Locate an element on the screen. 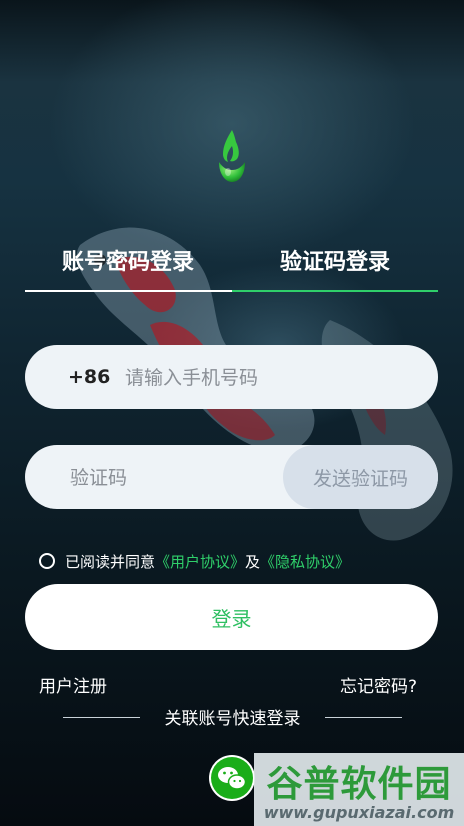 This screenshot has height=826, width=464. agreement-prefix: 已阅读并同意 is located at coordinates (110, 561).